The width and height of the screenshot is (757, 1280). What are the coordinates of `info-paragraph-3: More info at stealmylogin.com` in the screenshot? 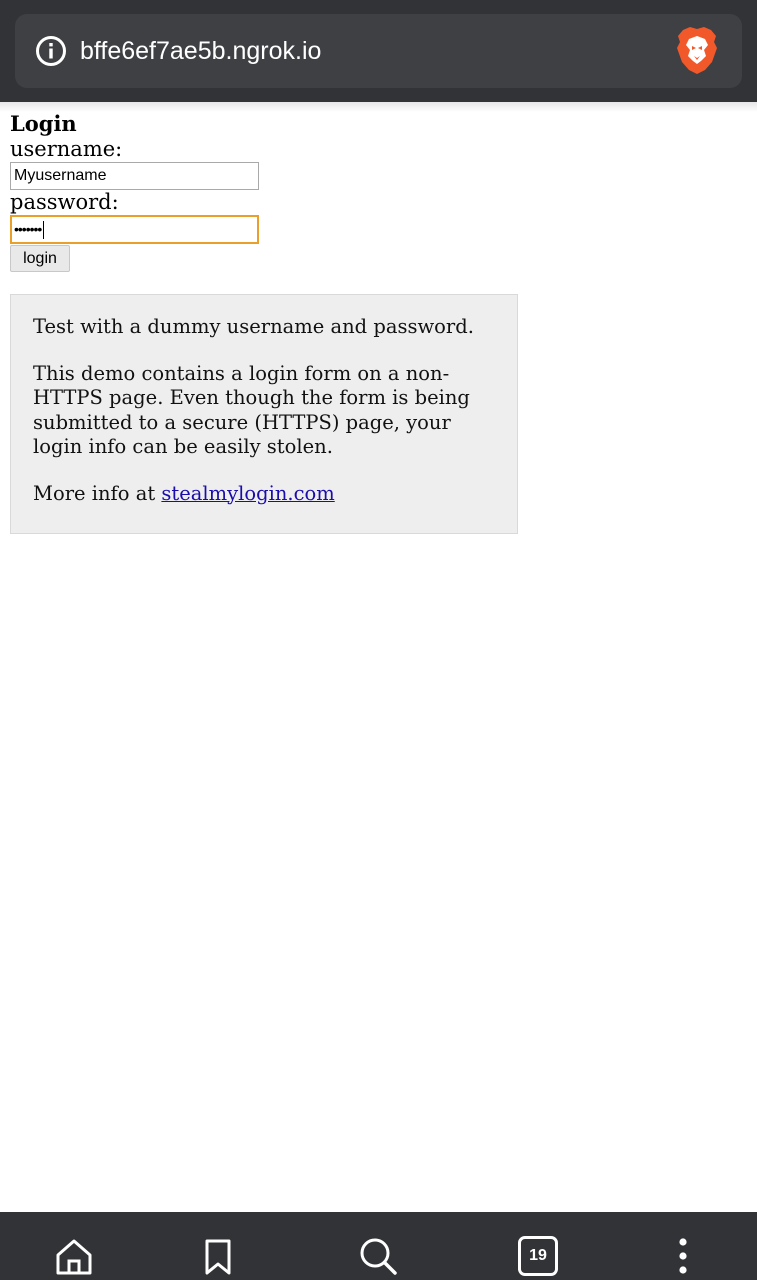 It's located at (264, 494).